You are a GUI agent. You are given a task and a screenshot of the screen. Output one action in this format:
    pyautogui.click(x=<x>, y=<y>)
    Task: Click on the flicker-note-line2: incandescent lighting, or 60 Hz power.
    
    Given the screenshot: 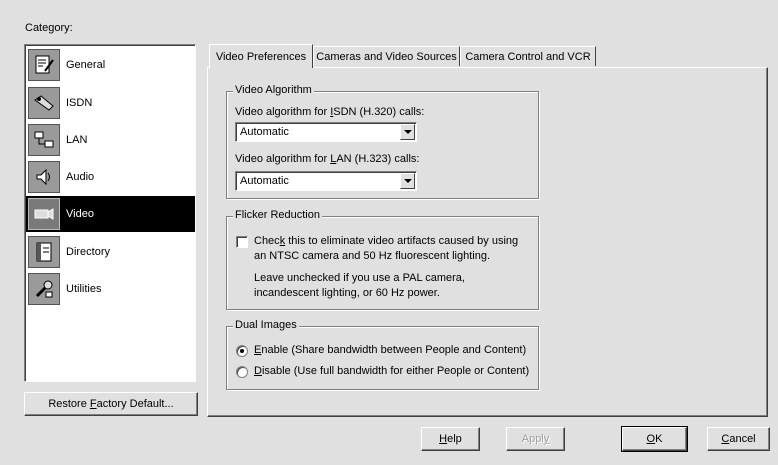 What is the action you would take?
    pyautogui.click(x=347, y=293)
    